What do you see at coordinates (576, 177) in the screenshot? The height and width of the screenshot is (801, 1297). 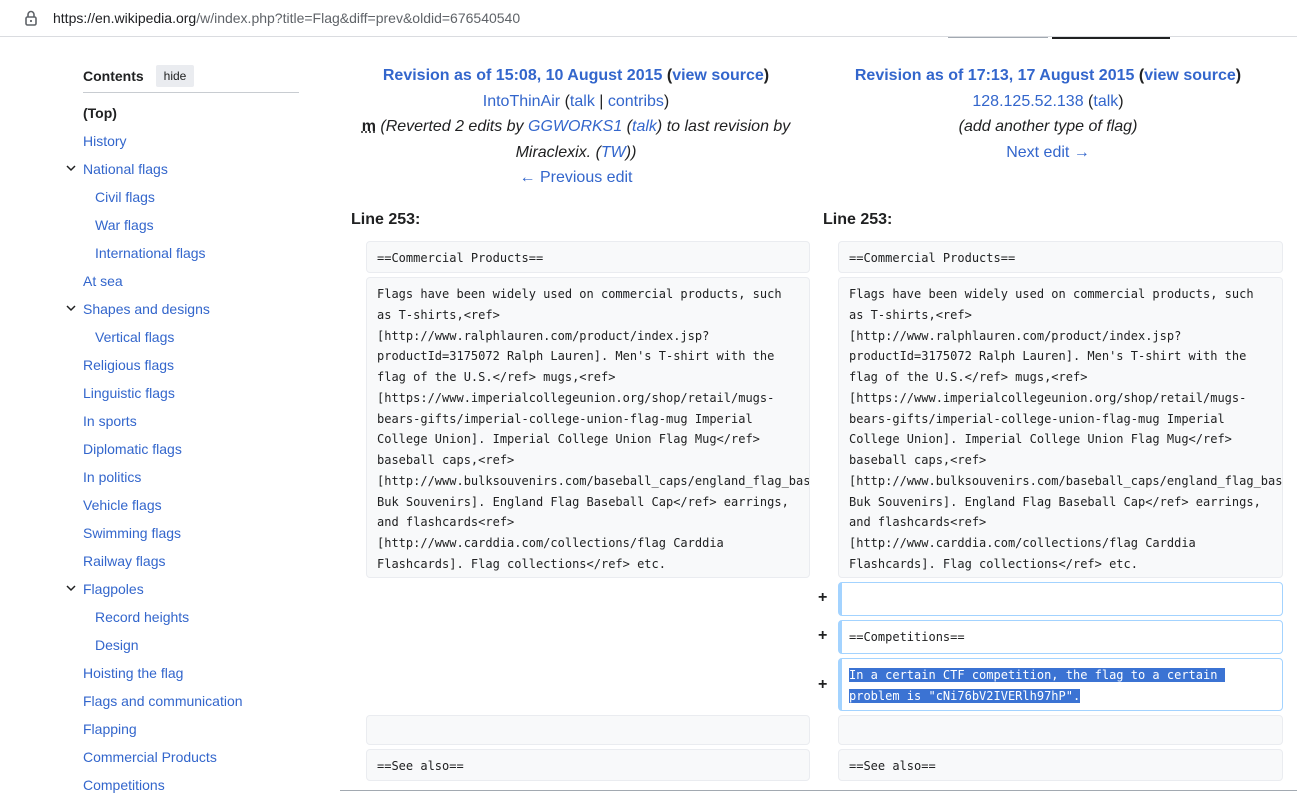 I see `previous-edit-link: ← Previous edit` at bounding box center [576, 177].